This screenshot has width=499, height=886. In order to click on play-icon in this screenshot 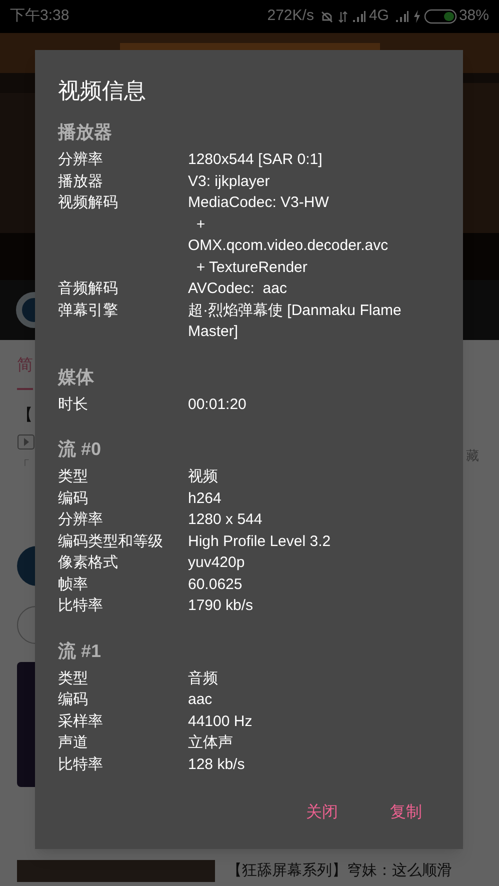, I will do `click(26, 442)`.